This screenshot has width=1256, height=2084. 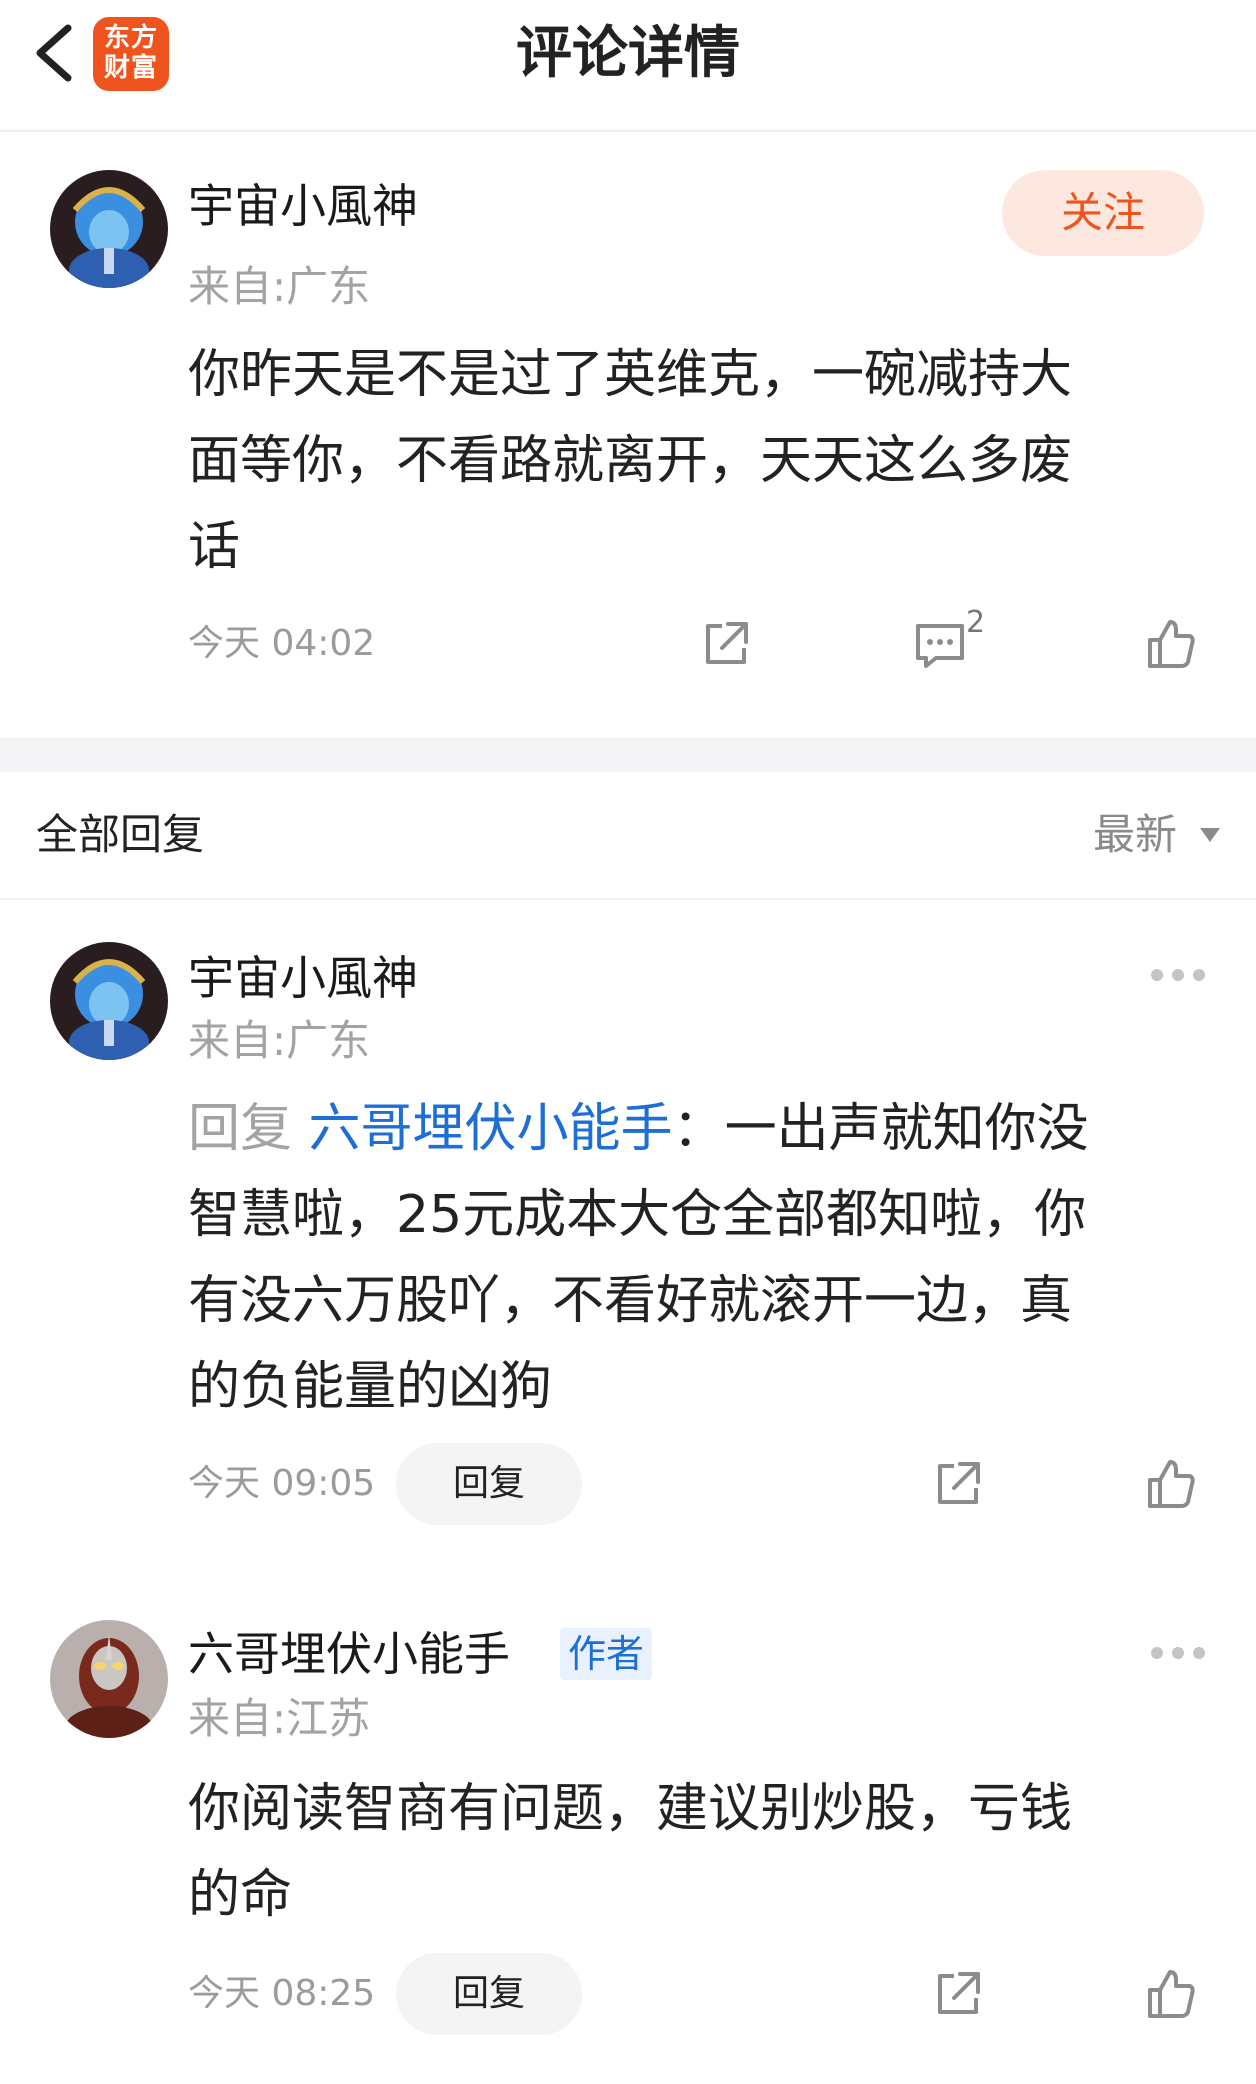 I want to click on comment-text-line: 面等你，不看路就离开，天天这么多废, so click(x=630, y=461).